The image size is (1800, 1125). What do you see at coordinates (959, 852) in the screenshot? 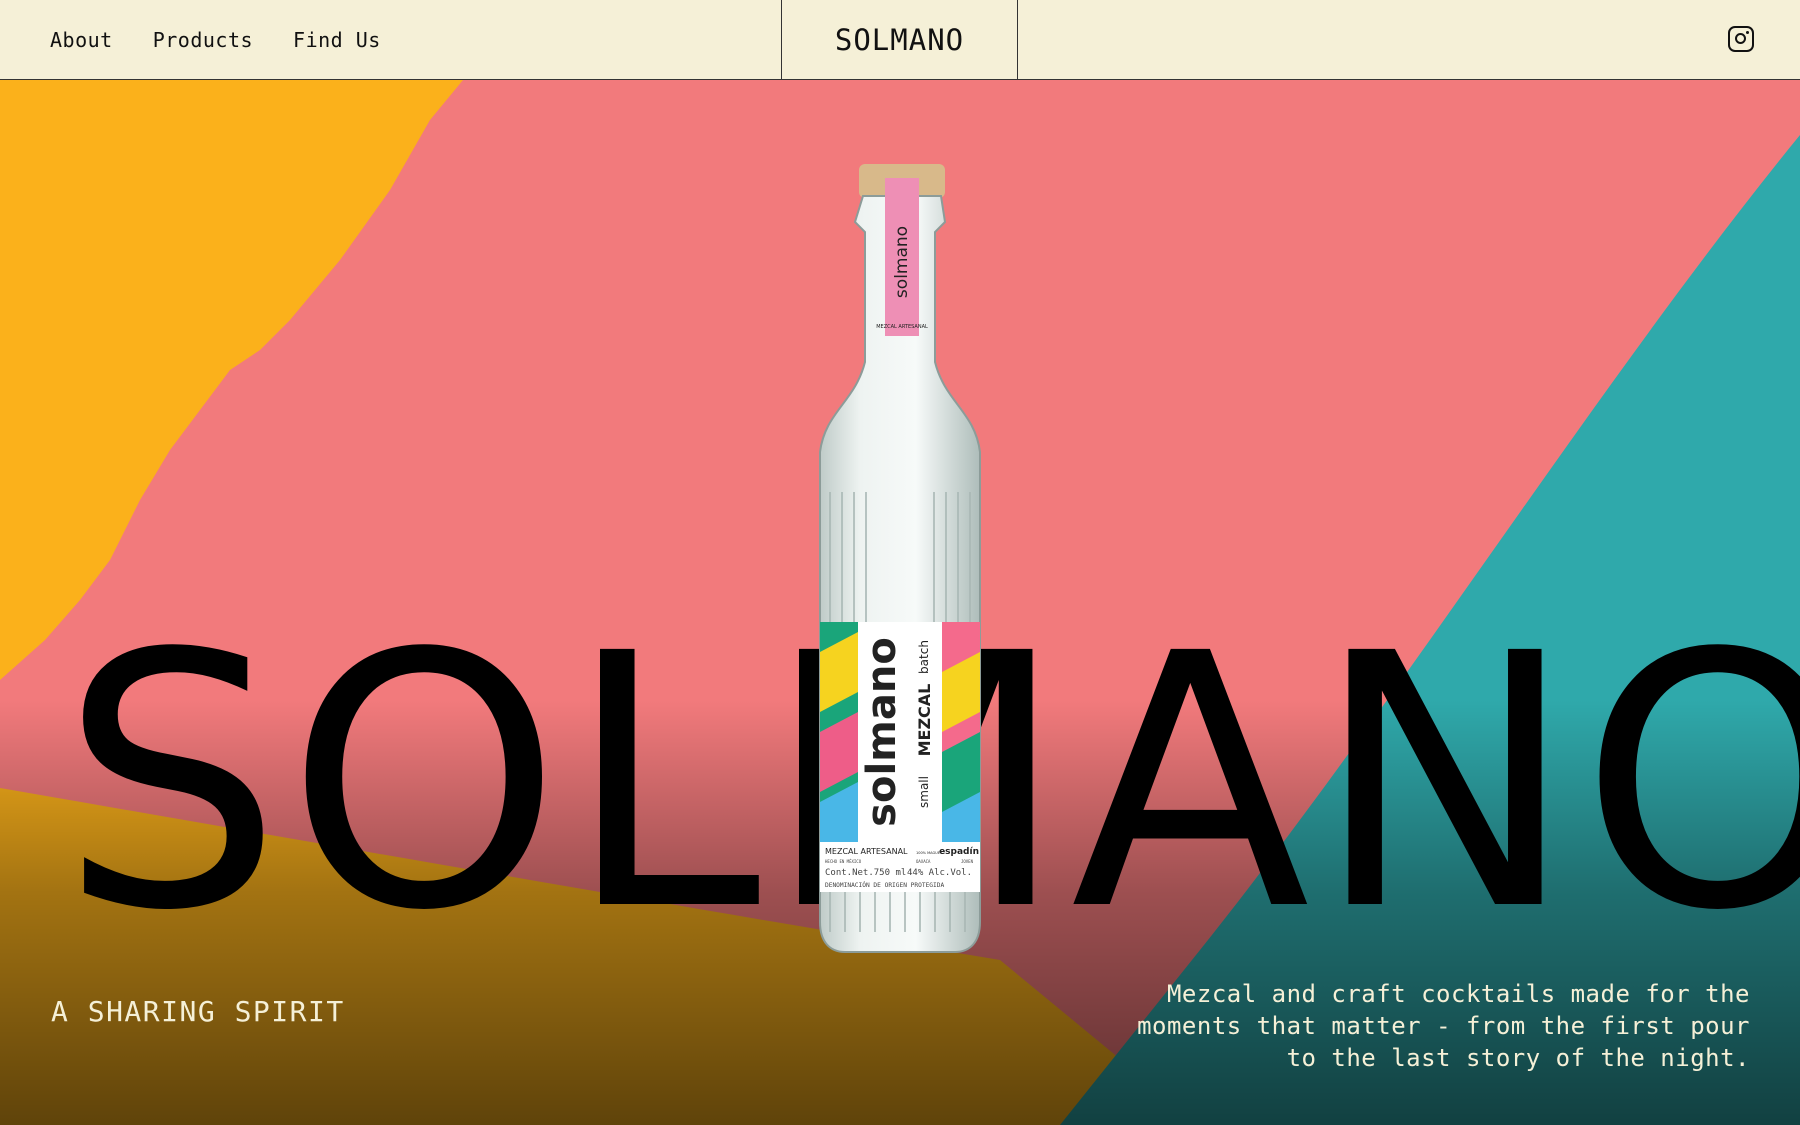
I see `label-agave: espadín` at bounding box center [959, 852].